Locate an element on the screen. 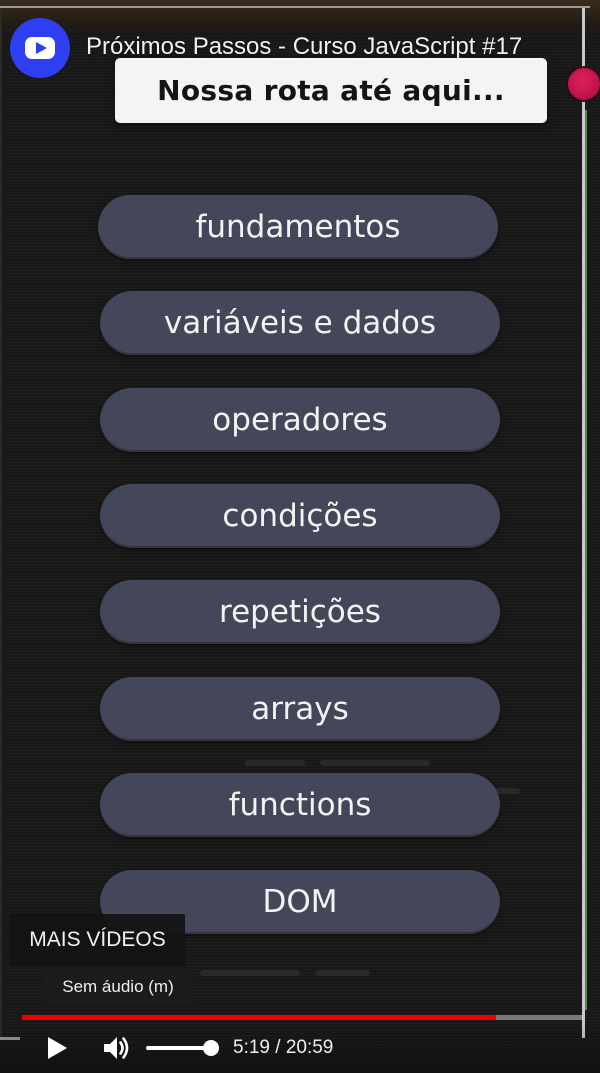 The width and height of the screenshot is (600, 1073). youtube-play-icon is located at coordinates (40, 48).